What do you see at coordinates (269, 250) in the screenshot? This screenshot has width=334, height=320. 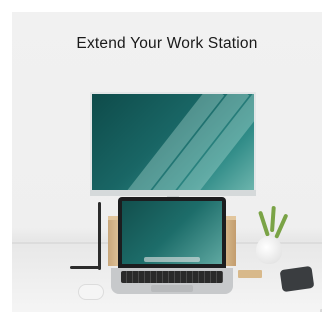 I see `vase` at bounding box center [269, 250].